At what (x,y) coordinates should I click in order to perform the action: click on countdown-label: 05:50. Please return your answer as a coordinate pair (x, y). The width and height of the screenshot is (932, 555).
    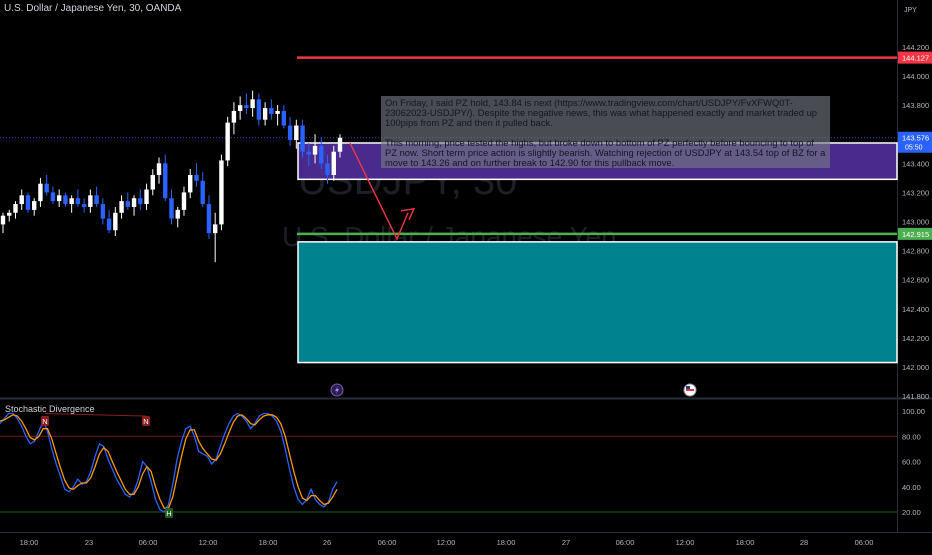
    Looking at the image, I should click on (914, 148).